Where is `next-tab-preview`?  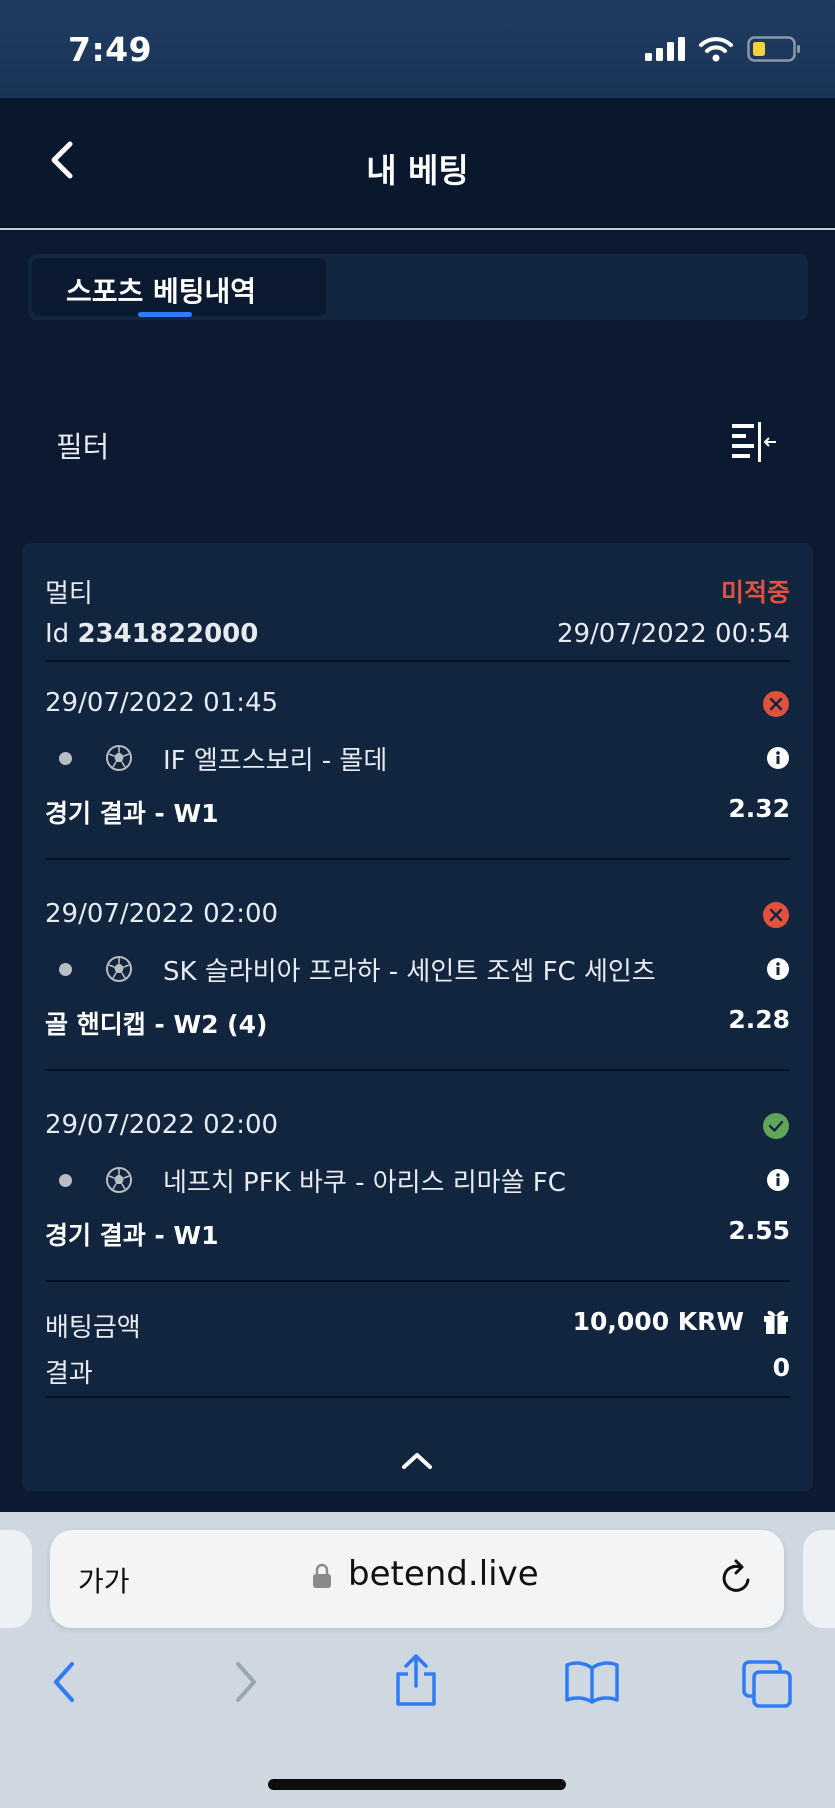 next-tab-preview is located at coordinates (819, 1579).